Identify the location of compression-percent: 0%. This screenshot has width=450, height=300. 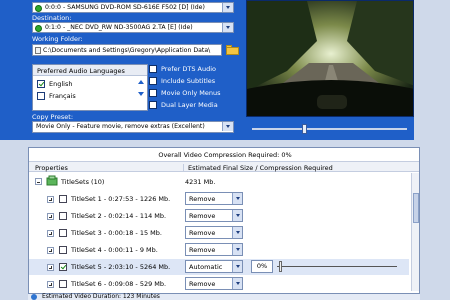
(262, 266).